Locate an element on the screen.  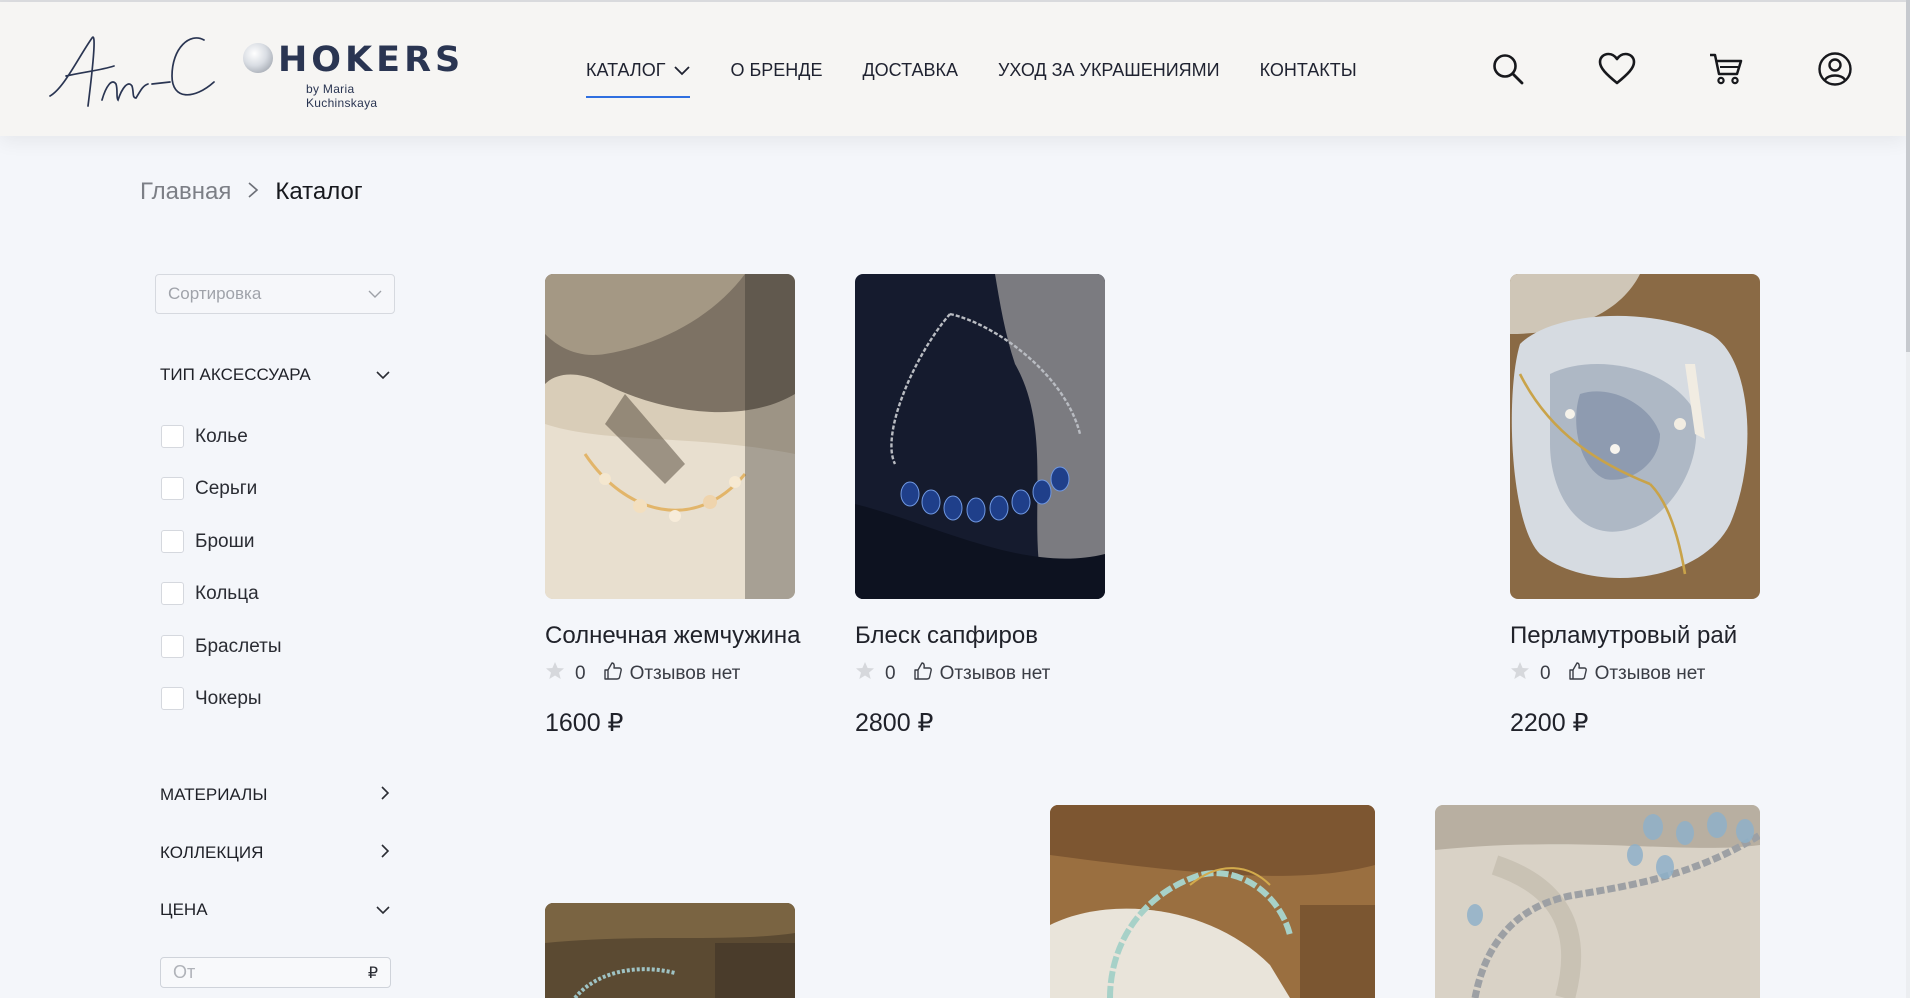
filter-option-necklace: Колье is located at coordinates (204, 436).